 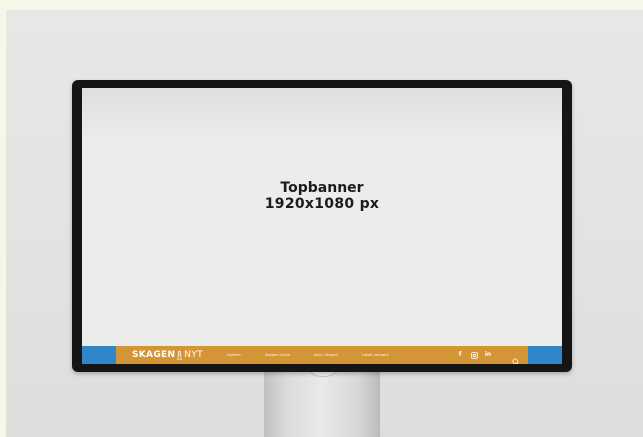 I want to click on monitor-stand, so click(x=322, y=402).